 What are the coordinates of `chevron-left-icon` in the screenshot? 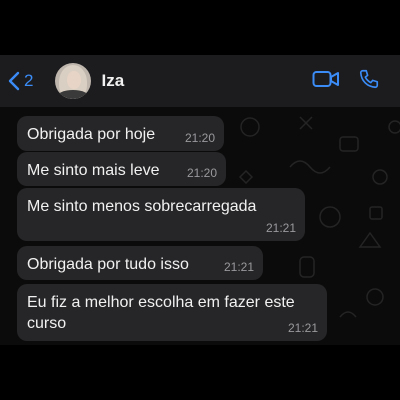 It's located at (14, 81).